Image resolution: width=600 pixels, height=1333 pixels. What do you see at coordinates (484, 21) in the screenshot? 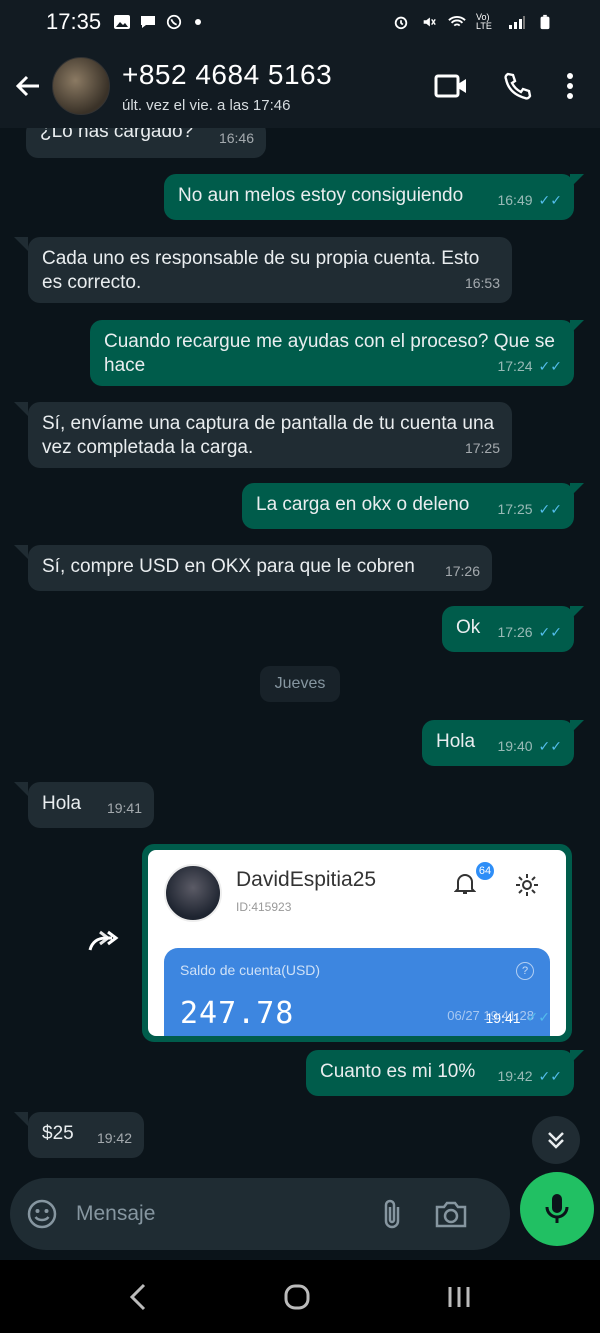
I see `network-label: Vo) LTE` at bounding box center [484, 21].